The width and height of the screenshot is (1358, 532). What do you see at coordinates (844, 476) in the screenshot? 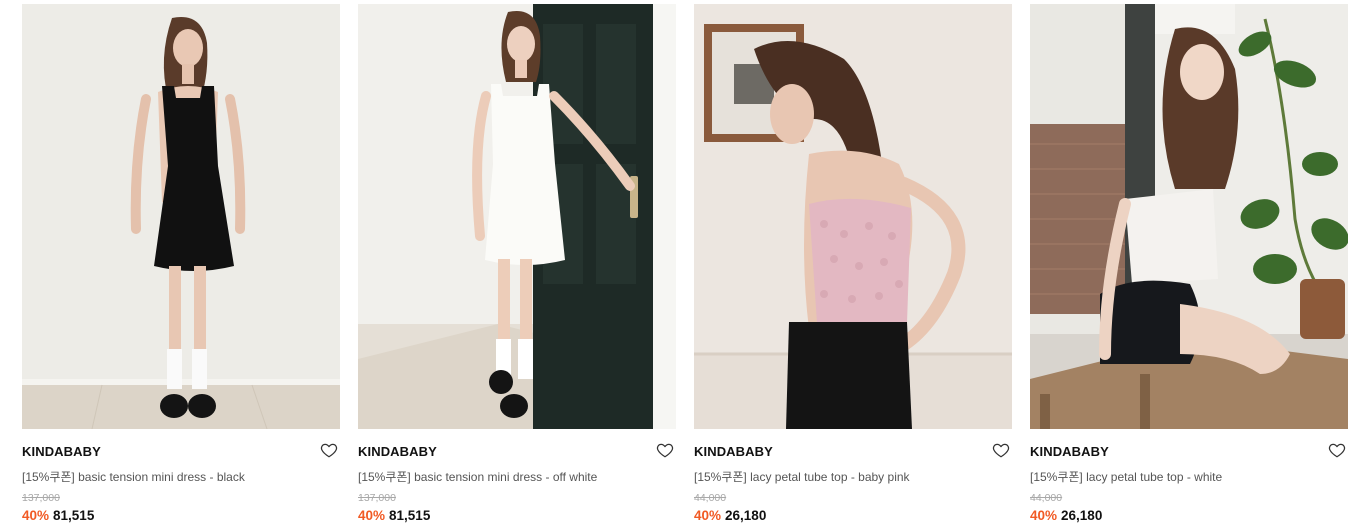
I see `product-name: [15%쿠폰] lacy petal tube top - baby pink` at bounding box center [844, 476].